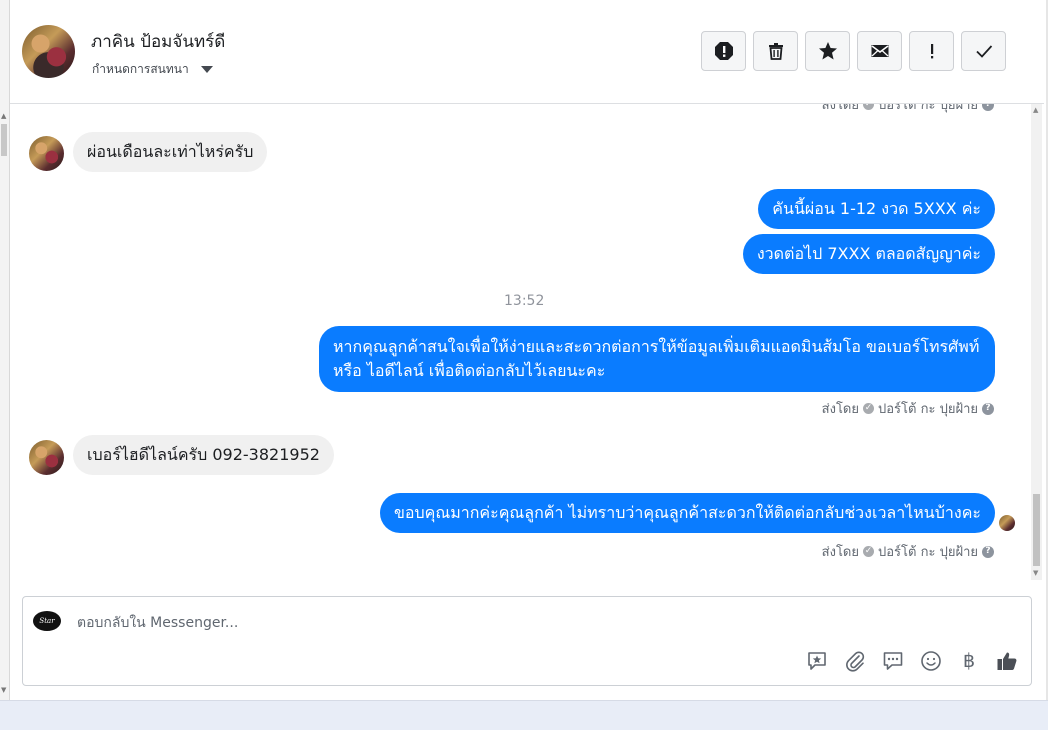 The width and height of the screenshot is (1048, 730). Describe the element at coordinates (1036, 342) in the screenshot. I see `message-scrollbar: ▲ ▼` at that location.